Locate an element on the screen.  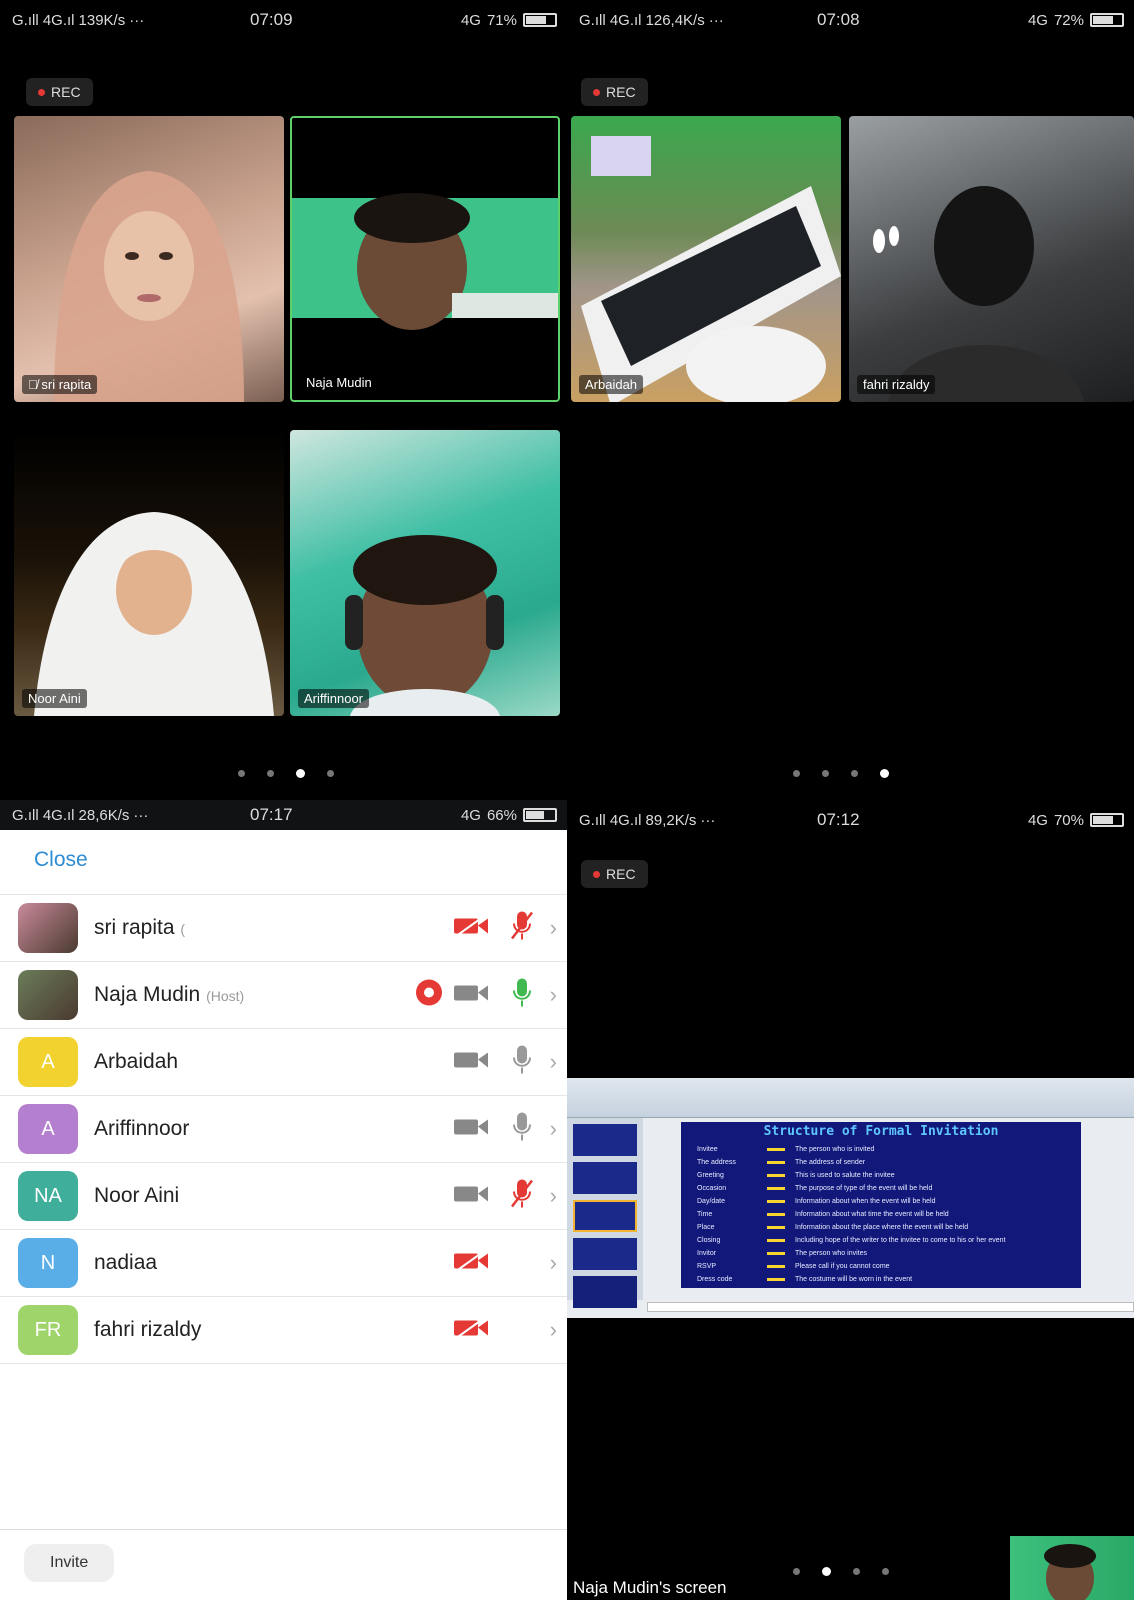
participant-row: FR fahri rizaldy › is located at coordinates (283, 1329).